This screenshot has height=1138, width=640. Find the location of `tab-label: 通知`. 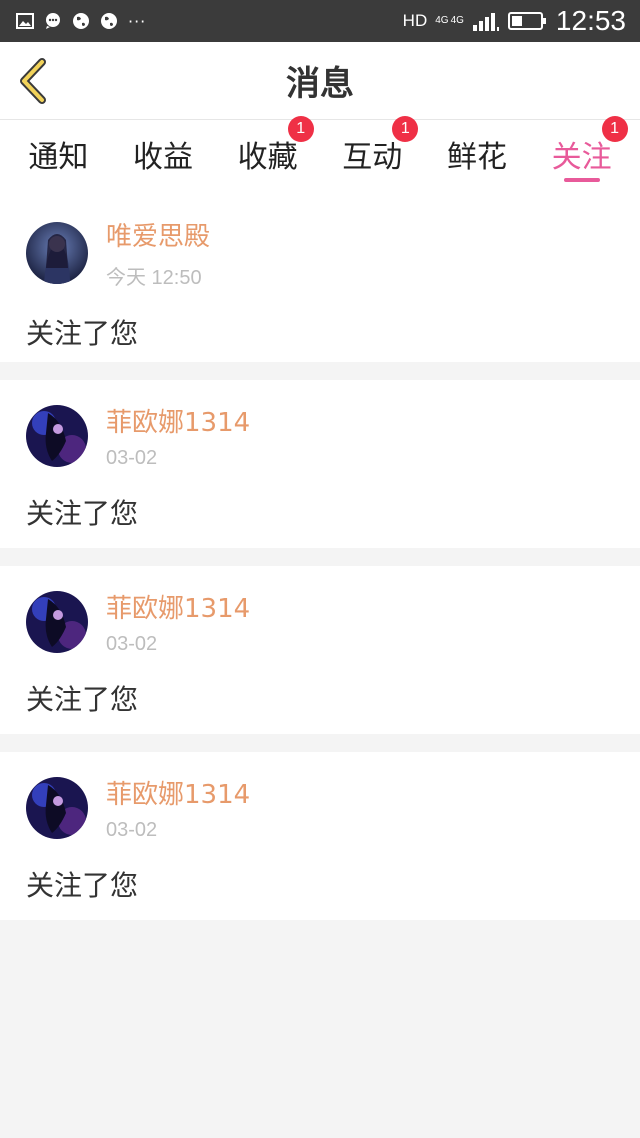

tab-label: 通知 is located at coordinates (58, 157).